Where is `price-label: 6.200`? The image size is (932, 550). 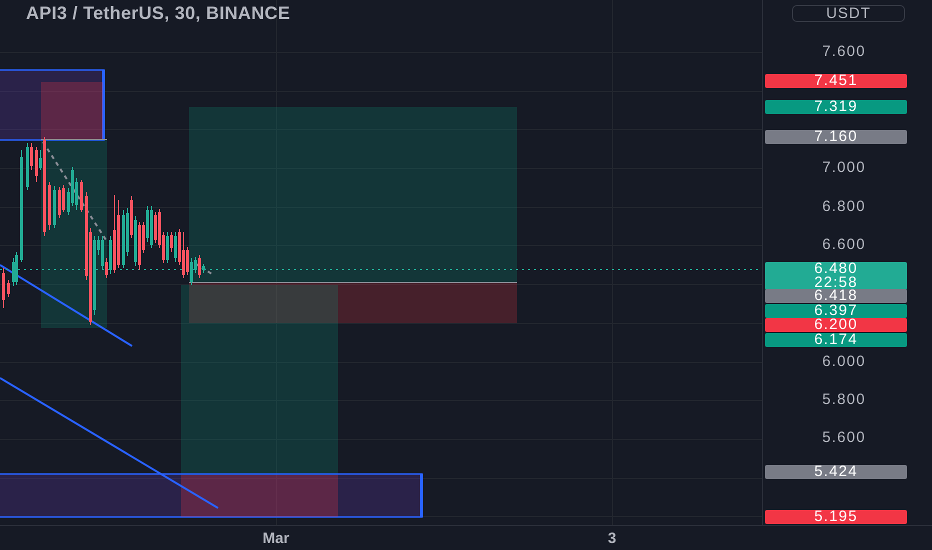
price-label: 6.200 is located at coordinates (836, 325).